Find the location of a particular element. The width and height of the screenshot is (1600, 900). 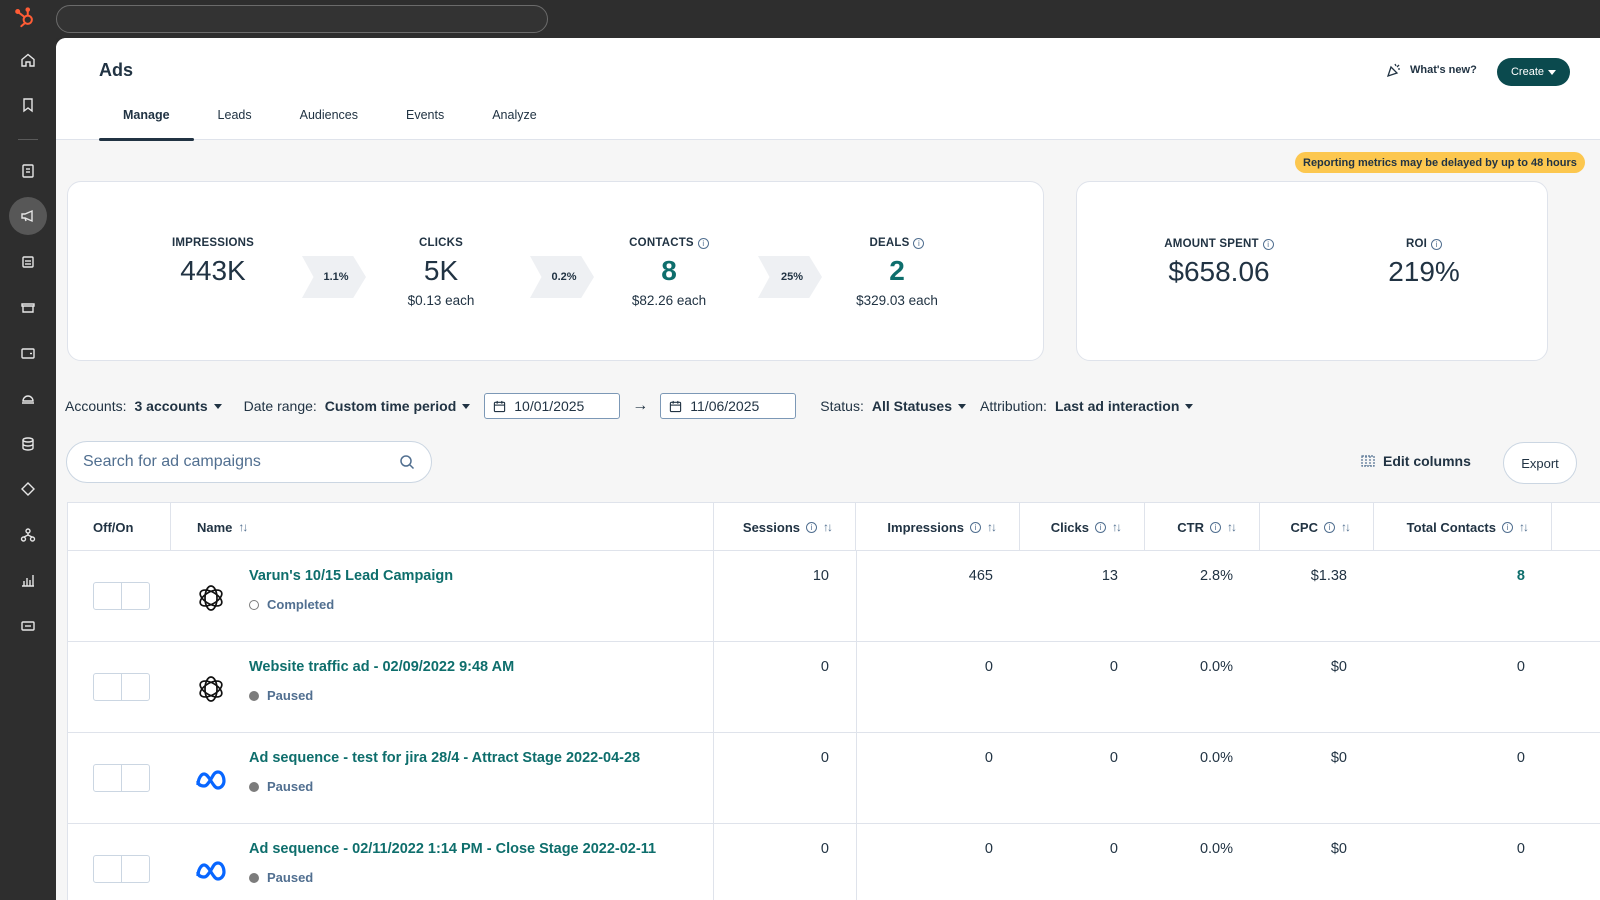

campaign-status: Paused is located at coordinates (281, 877).